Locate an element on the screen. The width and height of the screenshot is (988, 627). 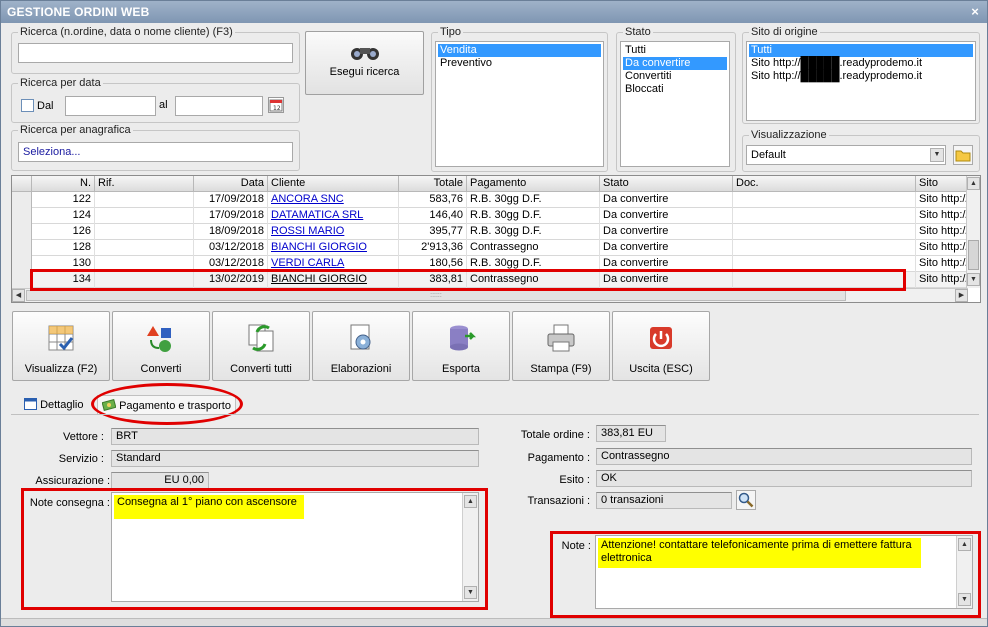
run-search-button: Esegui ricerca is located at coordinates (364, 63).